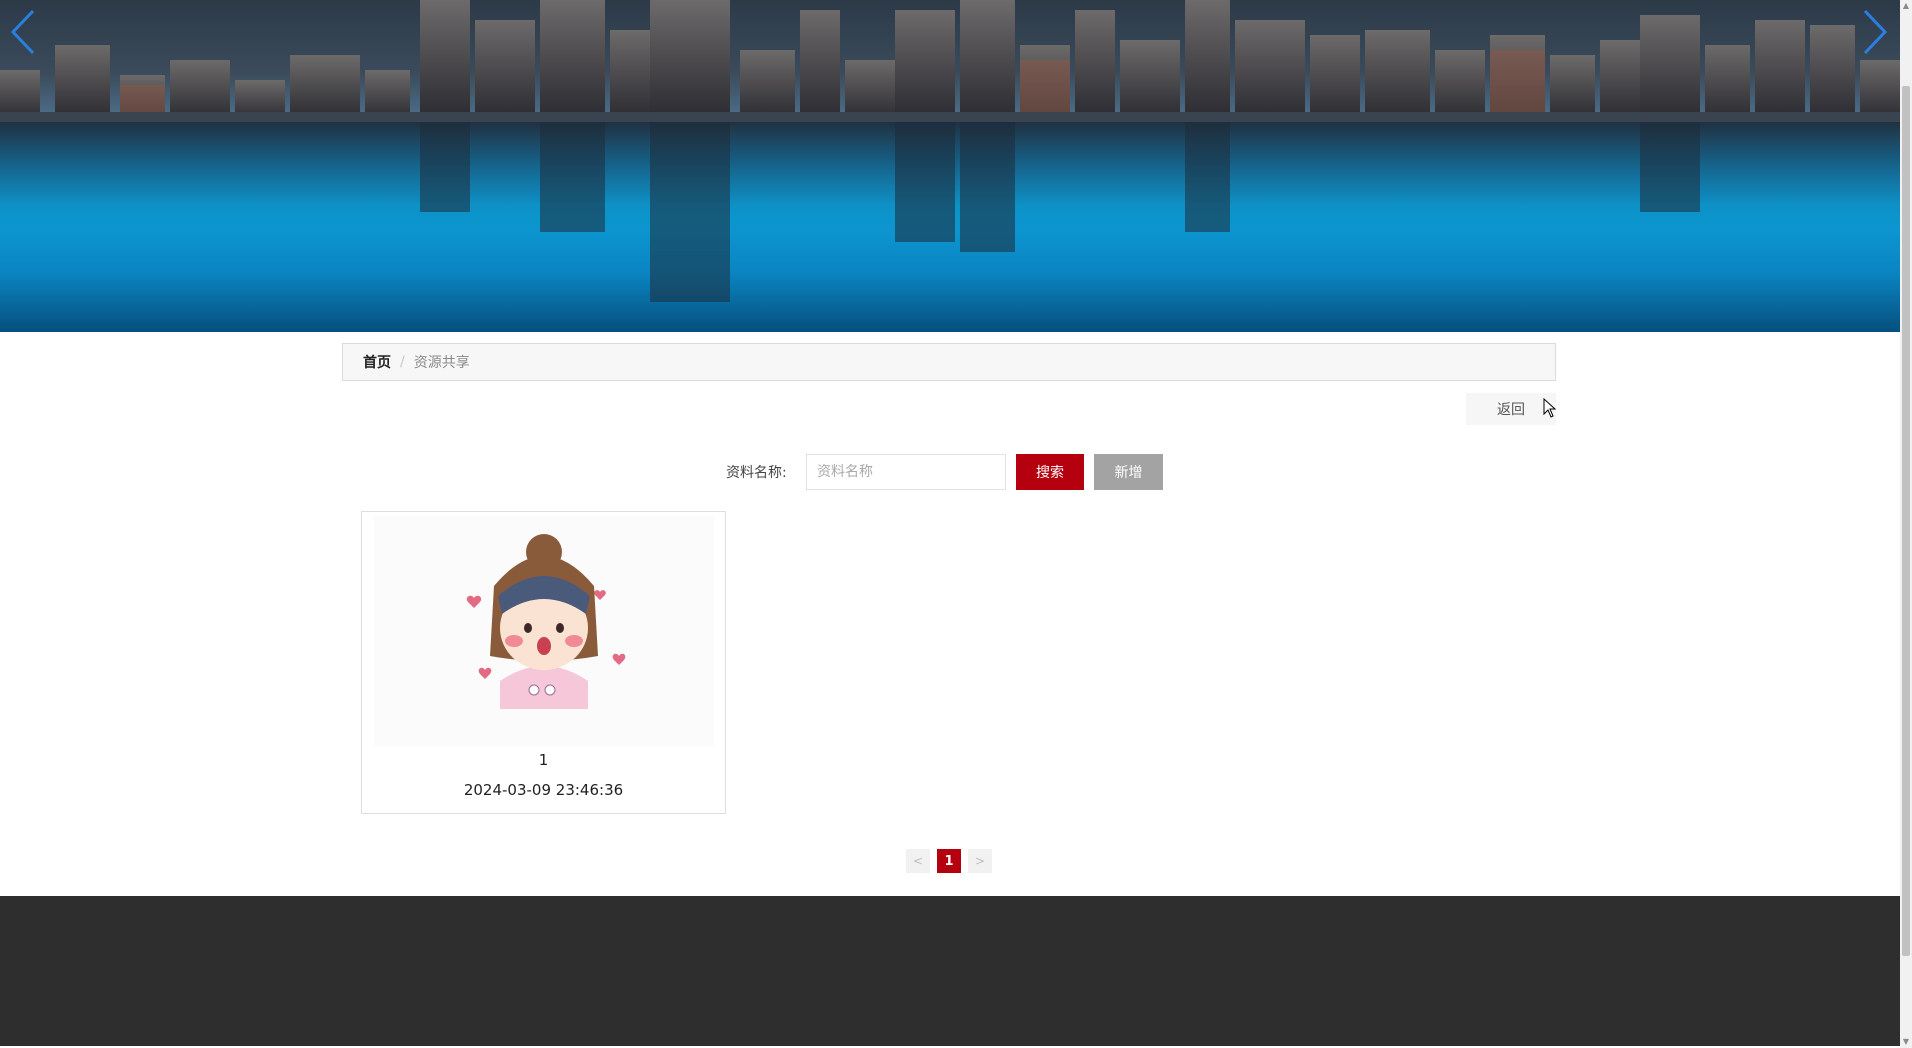 The image size is (1912, 1048). I want to click on resource-time: 2024-03-09 23:46:36, so click(543, 790).